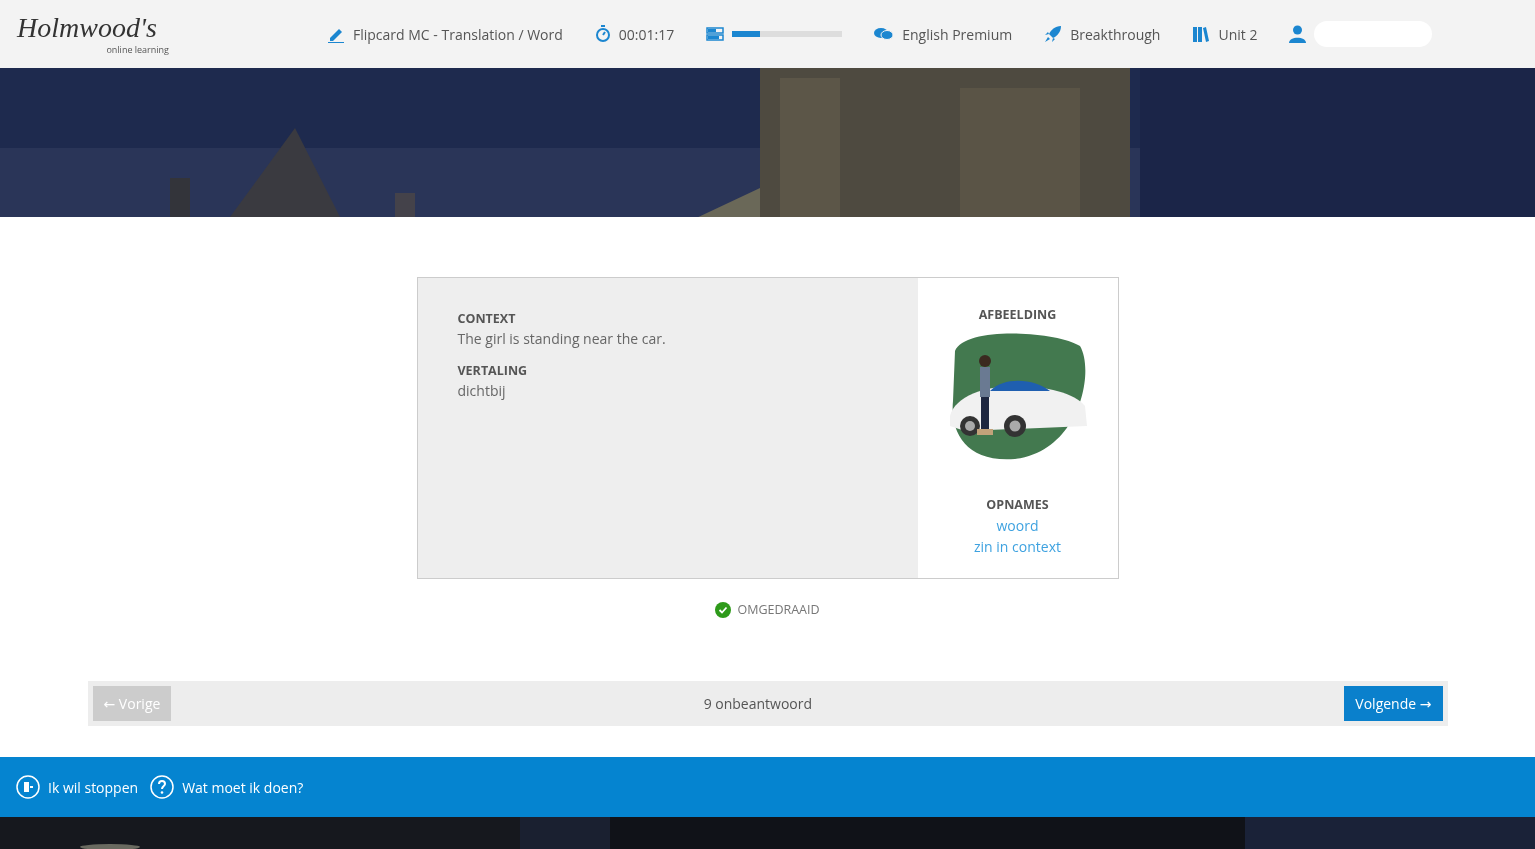  What do you see at coordinates (162, 787) in the screenshot?
I see `question-icon` at bounding box center [162, 787].